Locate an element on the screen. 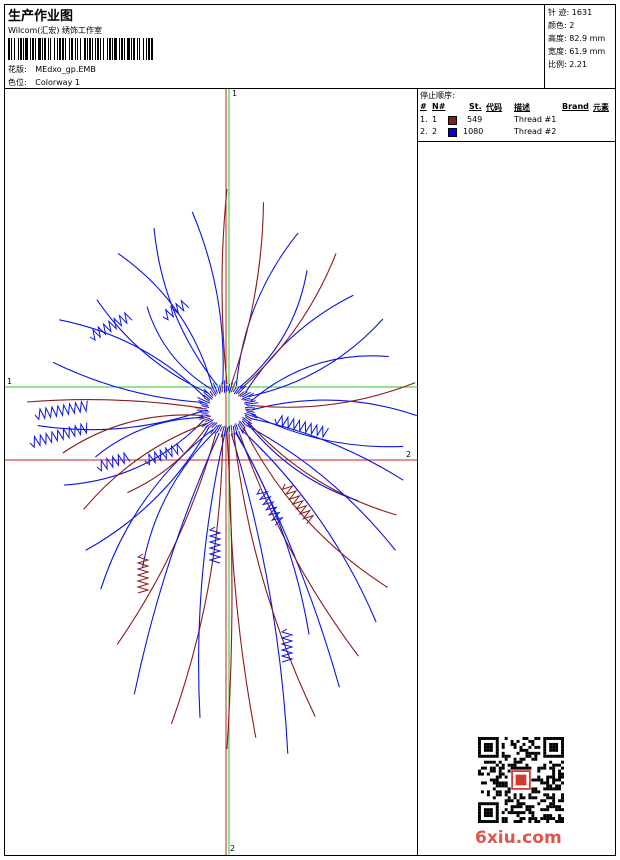 This screenshot has height=860, width=620. barcode is located at coordinates (80, 49).